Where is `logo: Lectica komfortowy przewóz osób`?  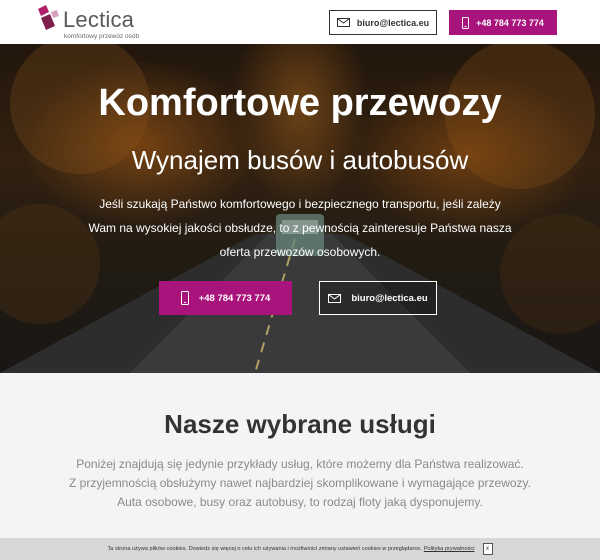 logo: Lectica komfortowy przewóz osób is located at coordinates (102, 23).